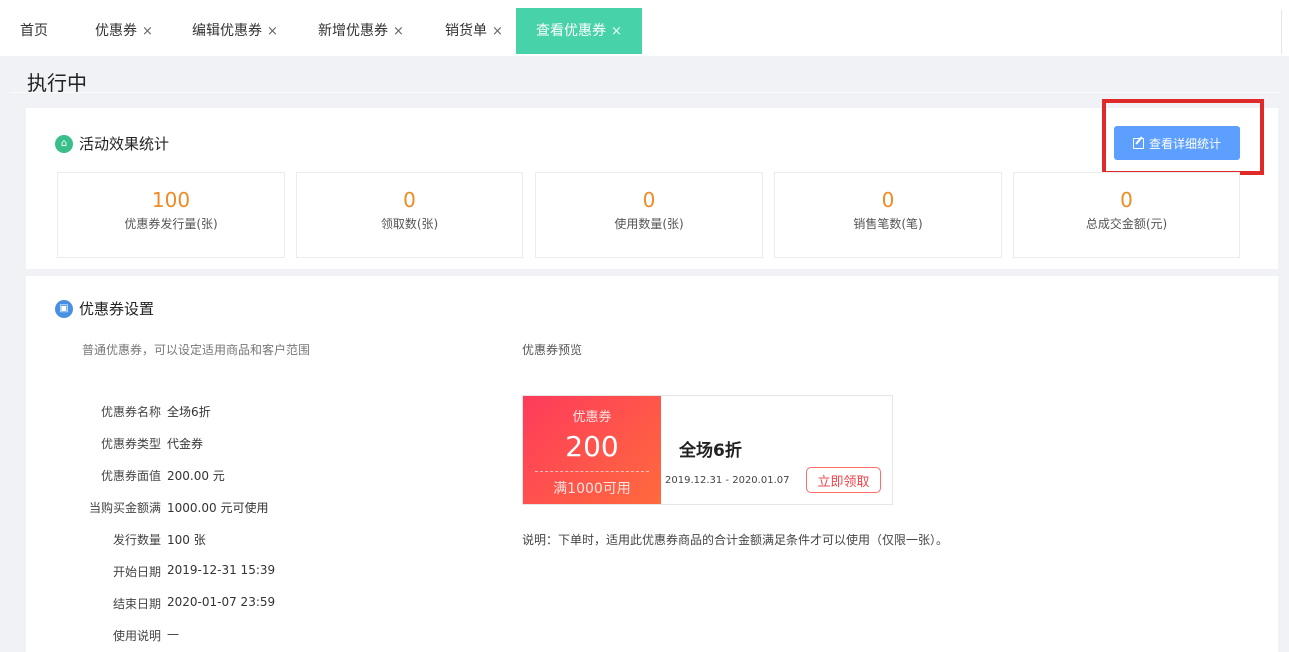  I want to click on field-value: 1000.00 元可使用, so click(218, 508).